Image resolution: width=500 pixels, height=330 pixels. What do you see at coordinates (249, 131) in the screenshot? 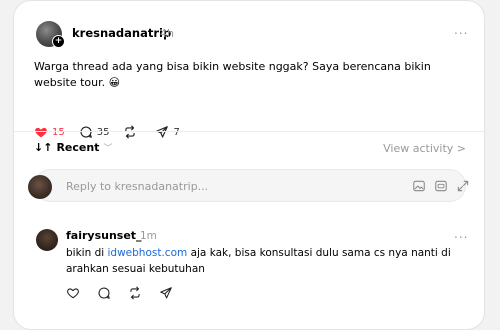
I see `divider` at bounding box center [249, 131].